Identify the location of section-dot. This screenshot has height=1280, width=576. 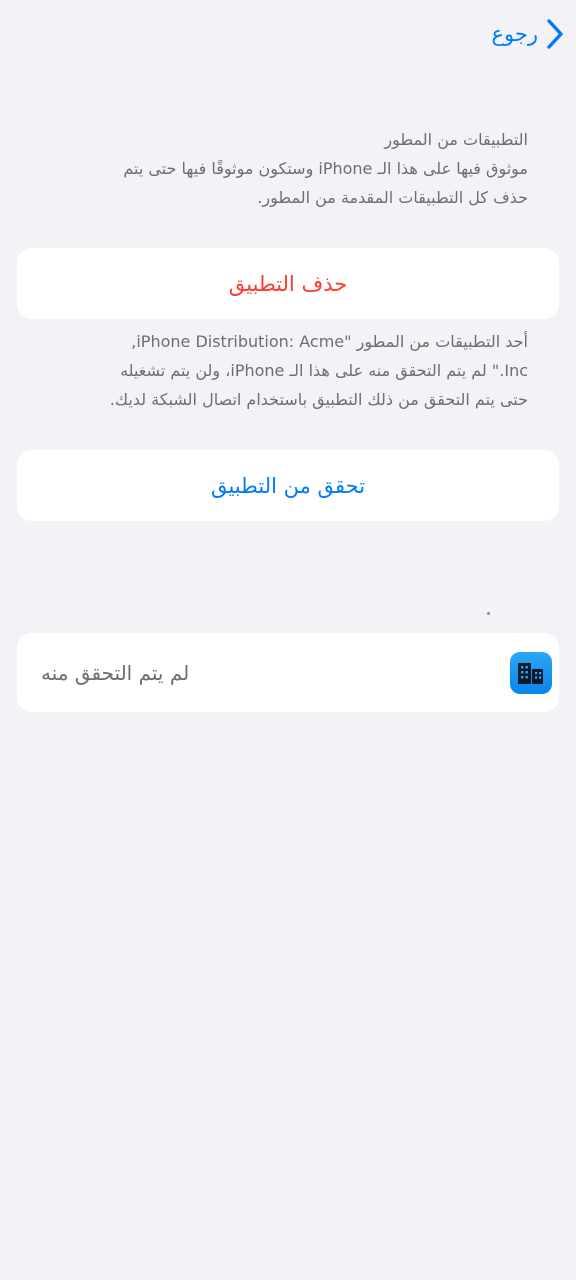
(488, 613).